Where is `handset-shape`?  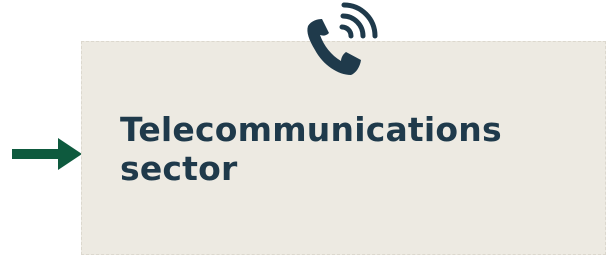
handset-shape is located at coordinates (334, 47).